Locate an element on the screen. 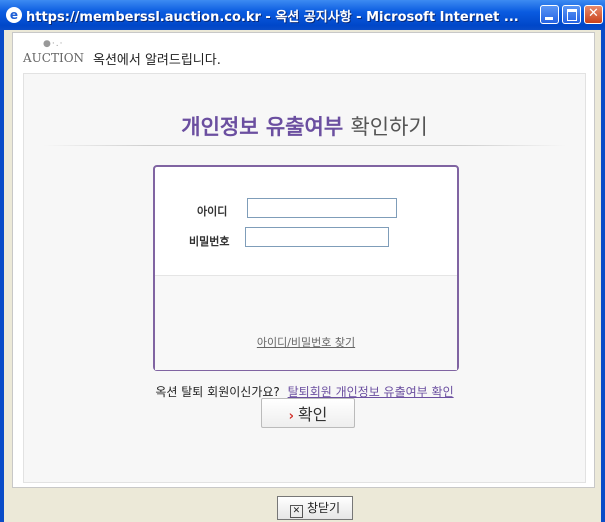 The height and width of the screenshot is (522, 605). close-button: ✕ is located at coordinates (593, 14).